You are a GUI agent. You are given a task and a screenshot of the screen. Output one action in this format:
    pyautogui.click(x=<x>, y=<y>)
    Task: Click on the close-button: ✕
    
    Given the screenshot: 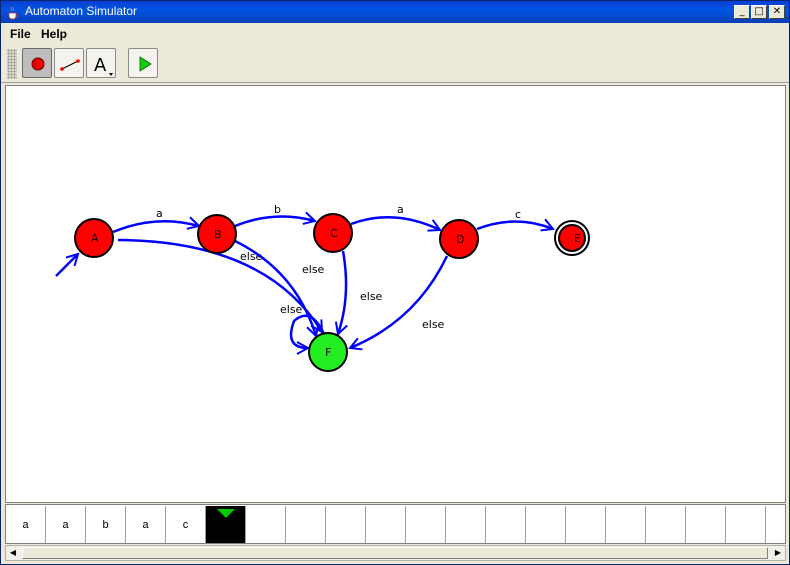 What is the action you would take?
    pyautogui.click(x=777, y=12)
    